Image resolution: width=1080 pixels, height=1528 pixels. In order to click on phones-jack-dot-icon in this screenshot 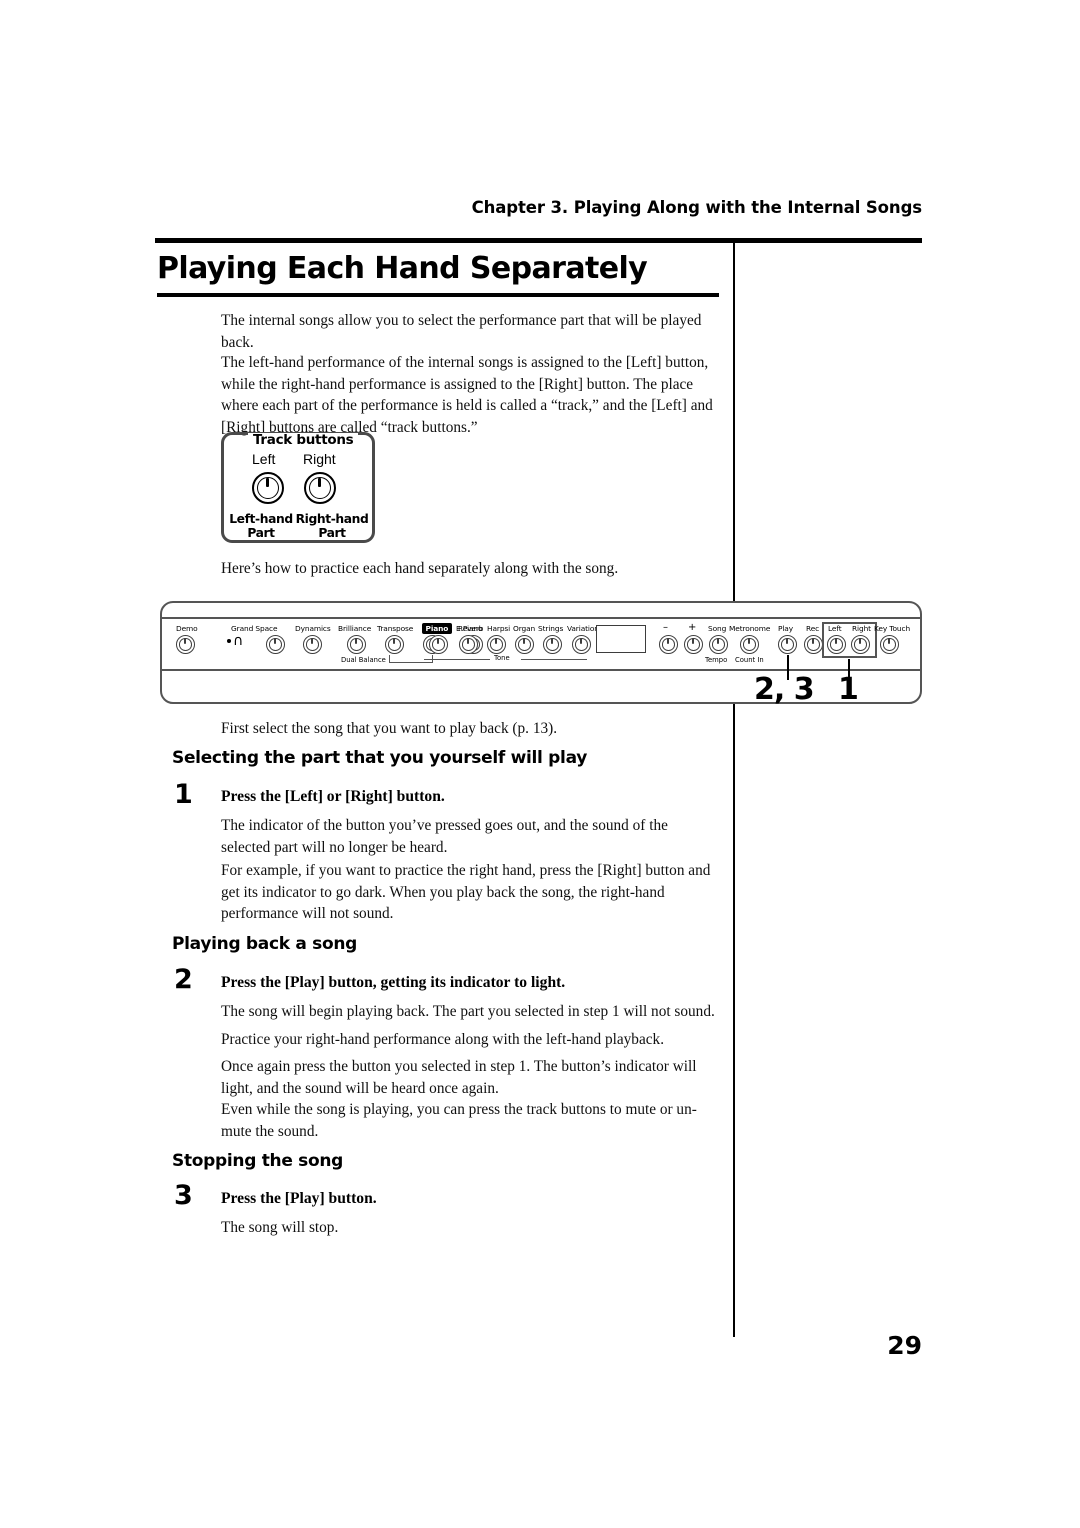, I will do `click(229, 641)`.